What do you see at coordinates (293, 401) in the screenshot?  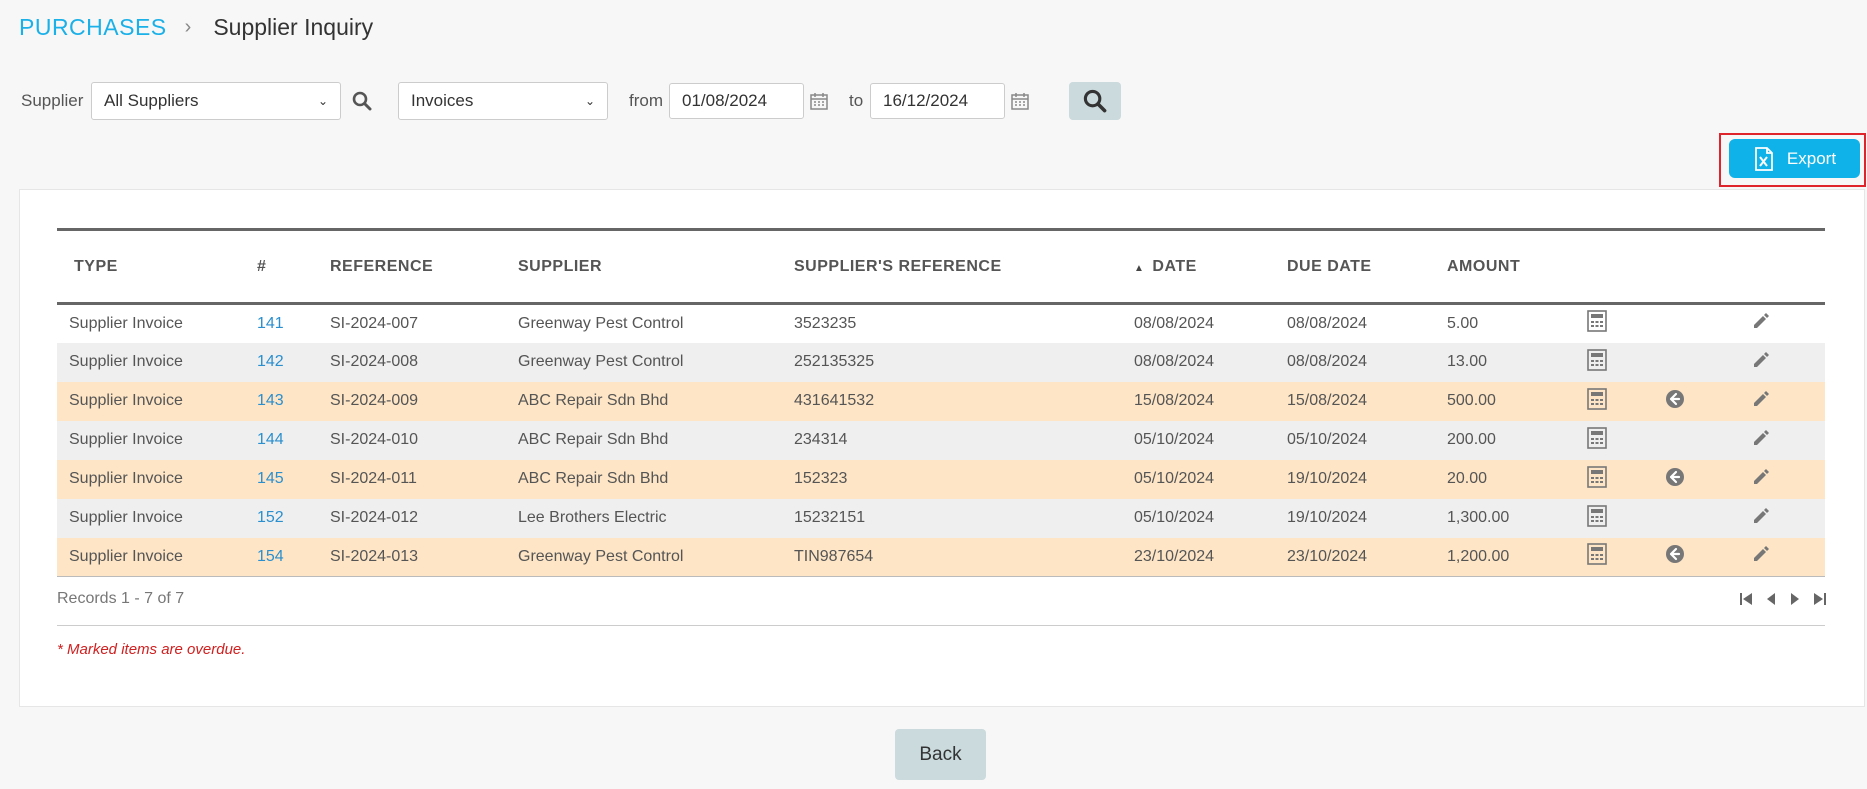 I see `cell-num: 143` at bounding box center [293, 401].